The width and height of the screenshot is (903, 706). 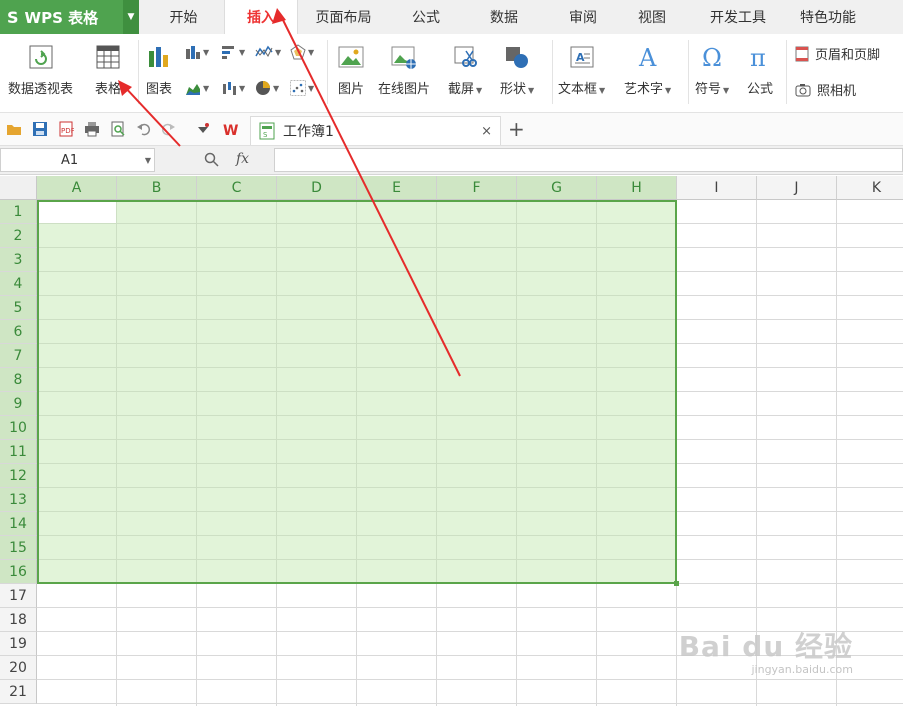 I want to click on shapes-button: 形状 ▼, so click(x=517, y=70).